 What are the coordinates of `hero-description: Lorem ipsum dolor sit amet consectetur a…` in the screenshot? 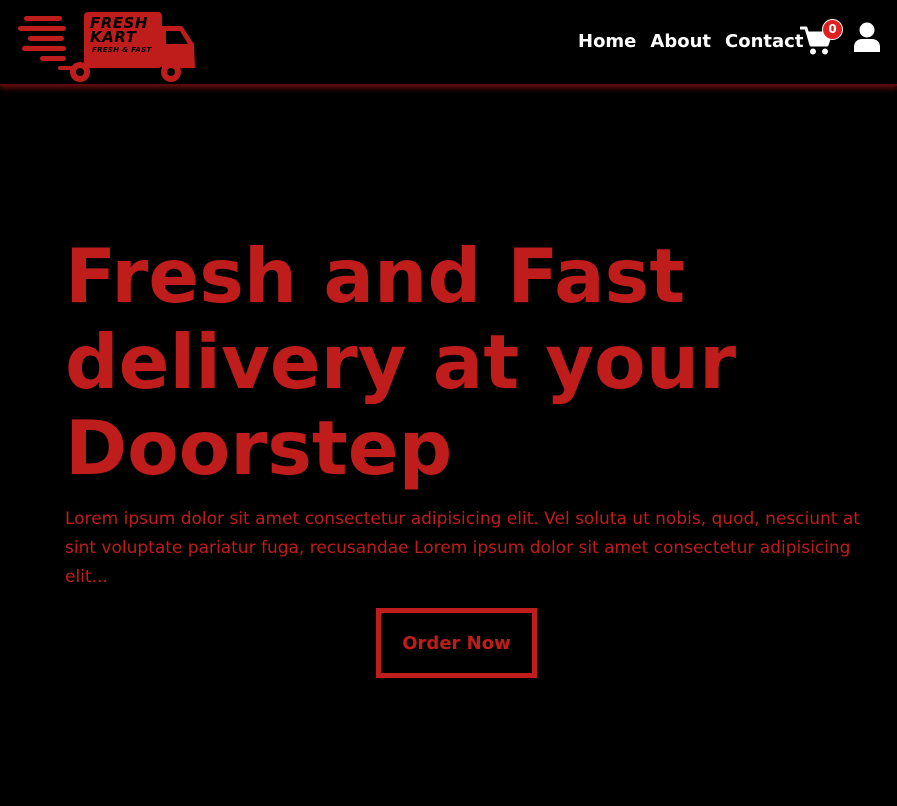 It's located at (462, 548).